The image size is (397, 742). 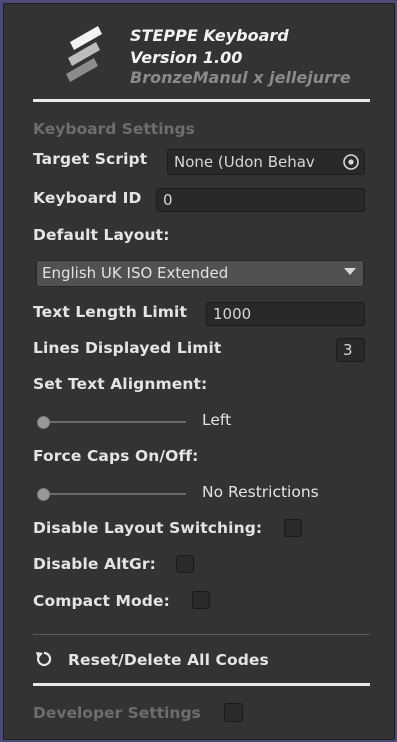 I want to click on keyboard-settings-heading: Keyboard Settings, so click(x=114, y=129).